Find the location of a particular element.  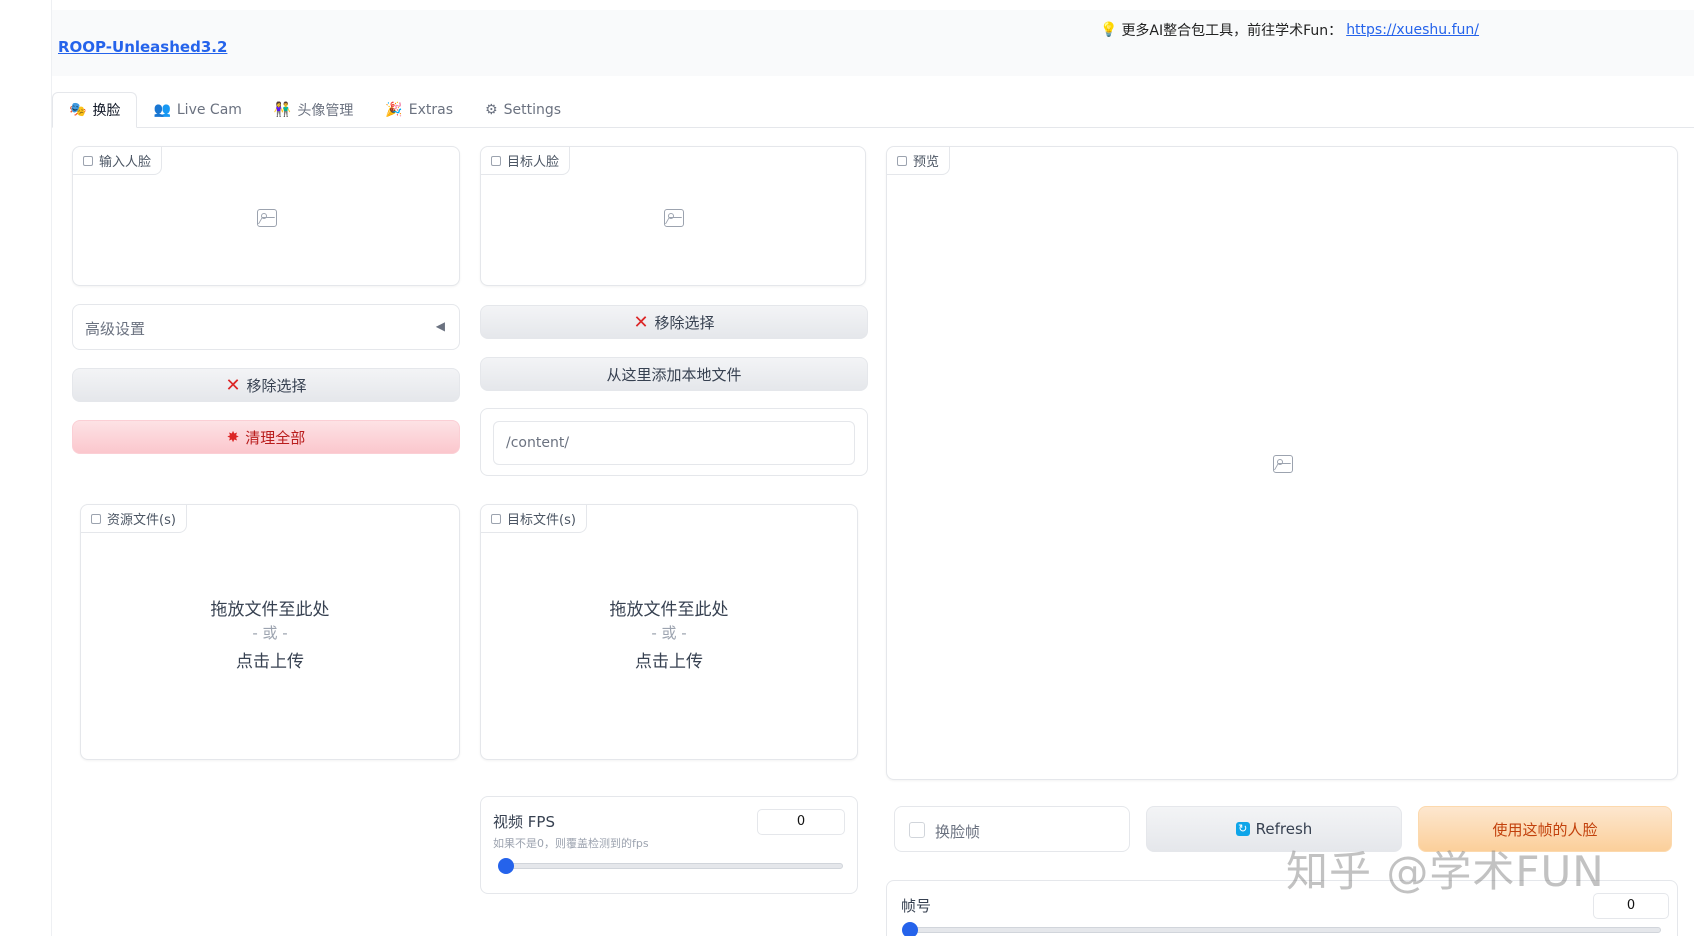

fps-slider-thumb is located at coordinates (506, 866).